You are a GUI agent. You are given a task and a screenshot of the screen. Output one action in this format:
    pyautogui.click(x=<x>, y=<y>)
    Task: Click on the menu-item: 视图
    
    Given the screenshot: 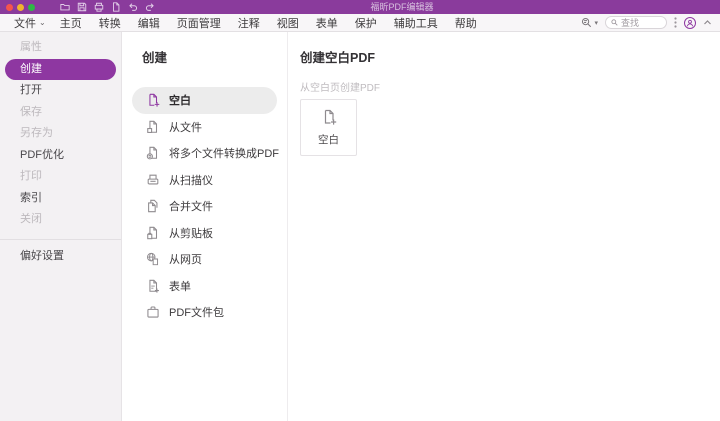 What is the action you would take?
    pyautogui.click(x=289, y=23)
    